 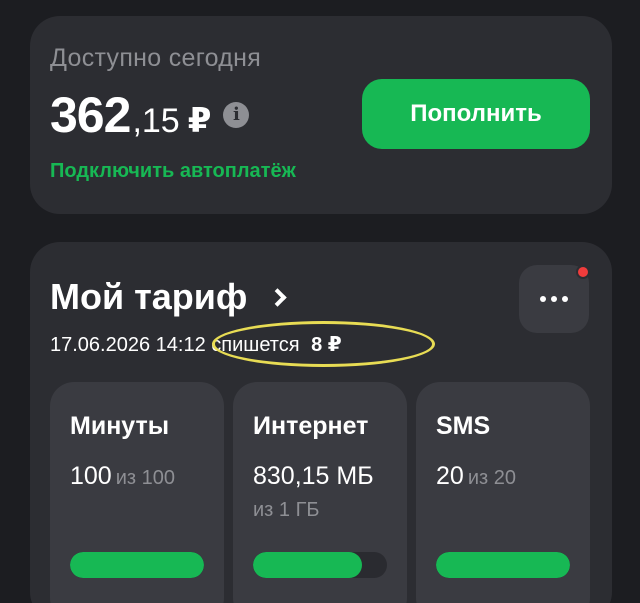 What do you see at coordinates (491, 478) in the screenshot?
I see `tile-value-of: из 20` at bounding box center [491, 478].